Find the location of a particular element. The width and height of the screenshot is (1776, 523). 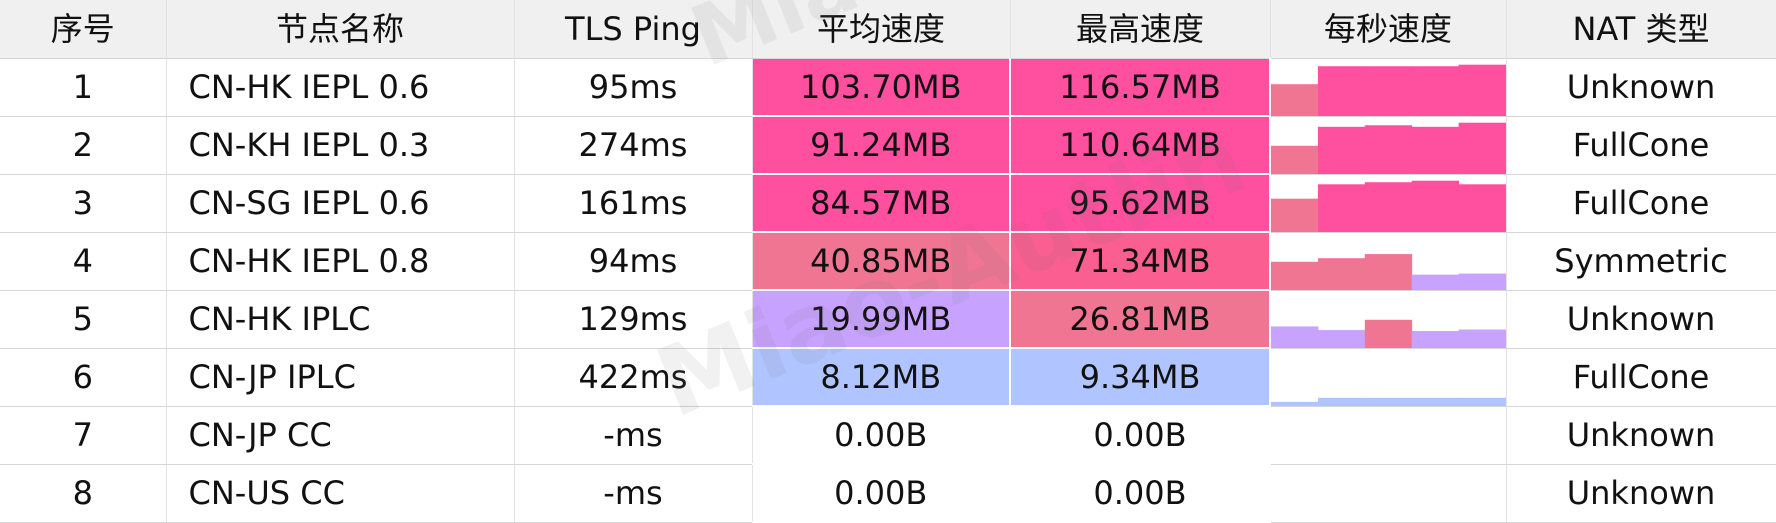

tls-ping: 95ms is located at coordinates (633, 87).